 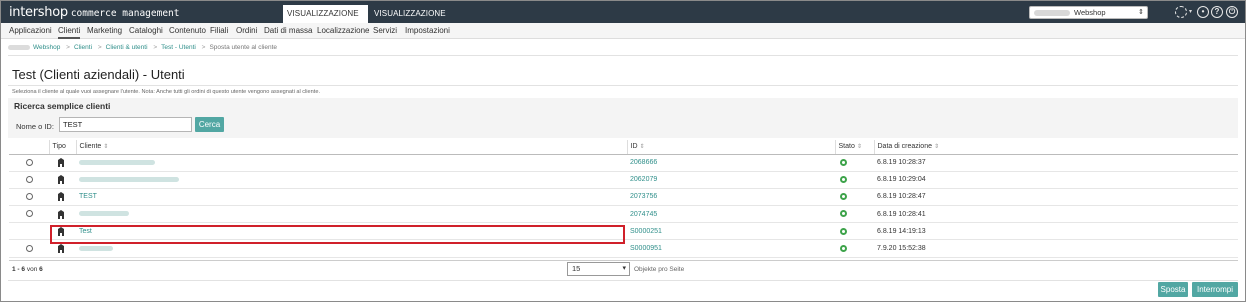 I want to click on header-id-label: ID, so click(x=634, y=147).